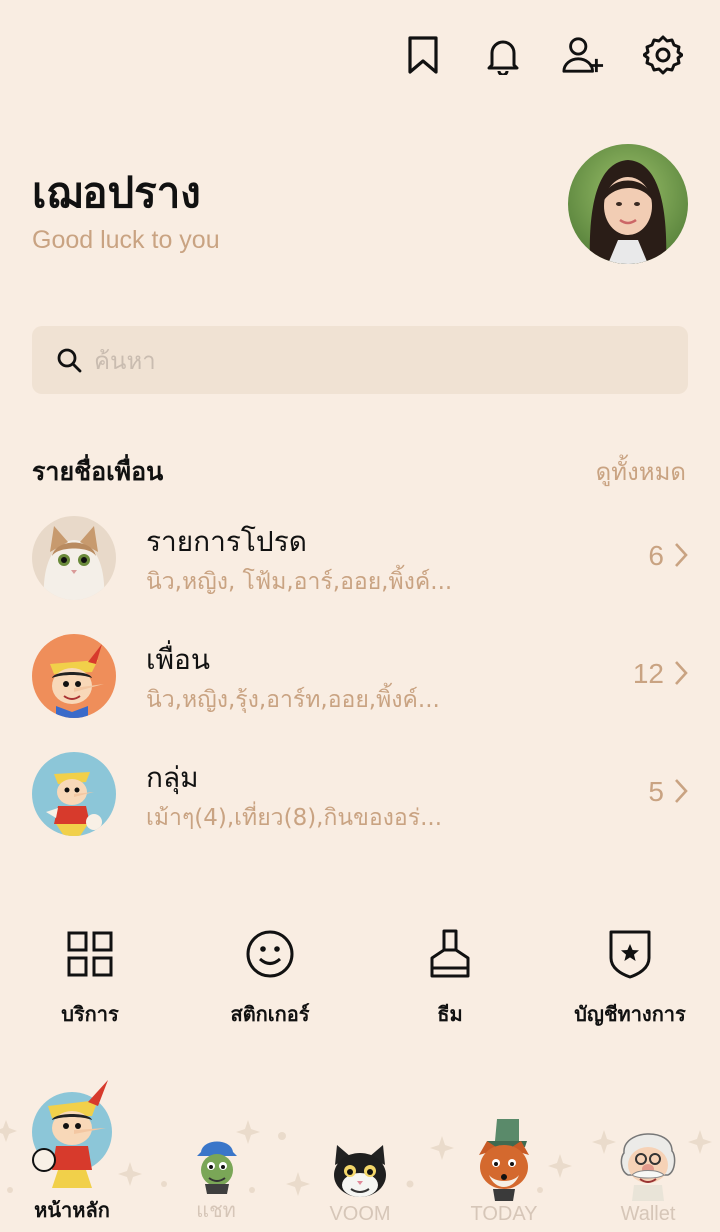 The width and height of the screenshot is (720, 1232). What do you see at coordinates (74, 558) in the screenshot?
I see `cat-avatar` at bounding box center [74, 558].